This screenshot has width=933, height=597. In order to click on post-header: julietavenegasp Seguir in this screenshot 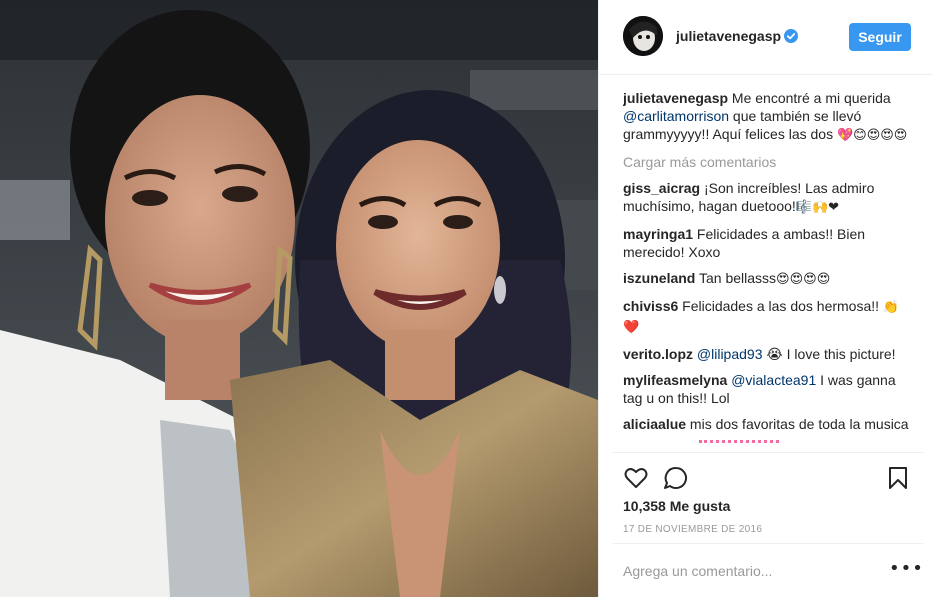, I will do `click(766, 37)`.